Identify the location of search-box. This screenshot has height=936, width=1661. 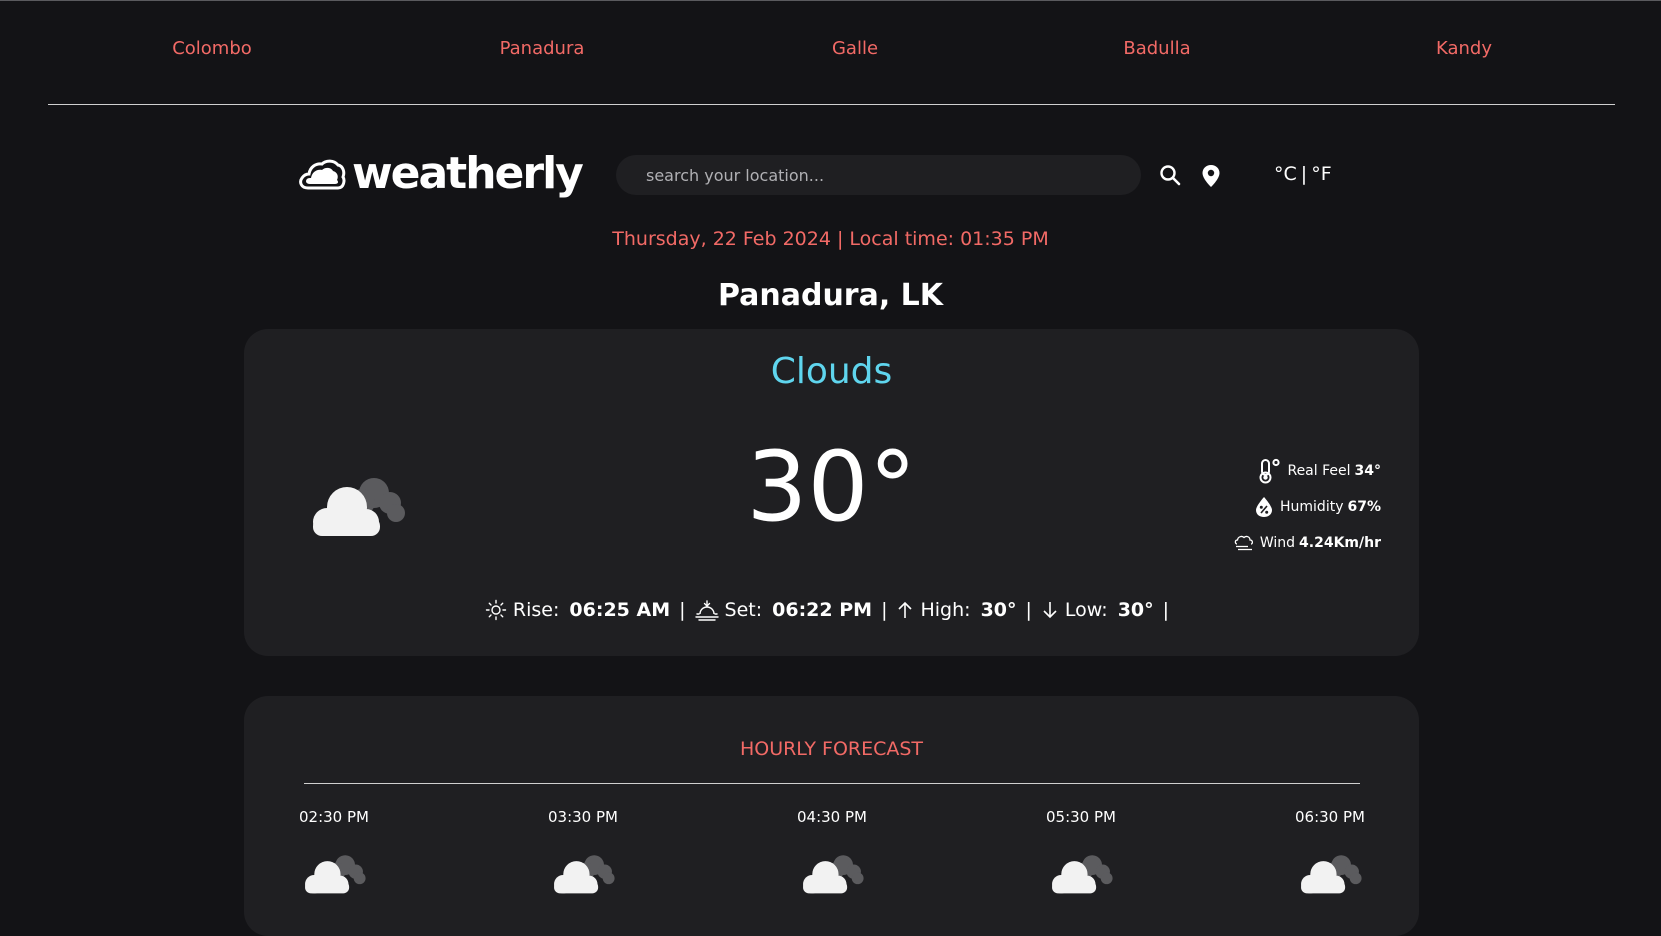
(878, 175).